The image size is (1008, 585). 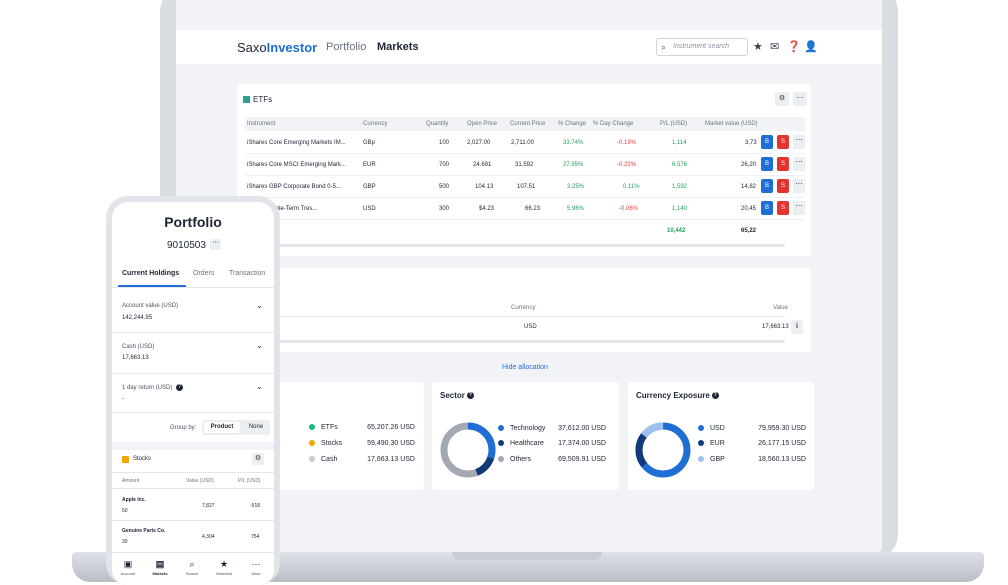 What do you see at coordinates (613, 124) in the screenshot?
I see `column-day-change: % Day Change` at bounding box center [613, 124].